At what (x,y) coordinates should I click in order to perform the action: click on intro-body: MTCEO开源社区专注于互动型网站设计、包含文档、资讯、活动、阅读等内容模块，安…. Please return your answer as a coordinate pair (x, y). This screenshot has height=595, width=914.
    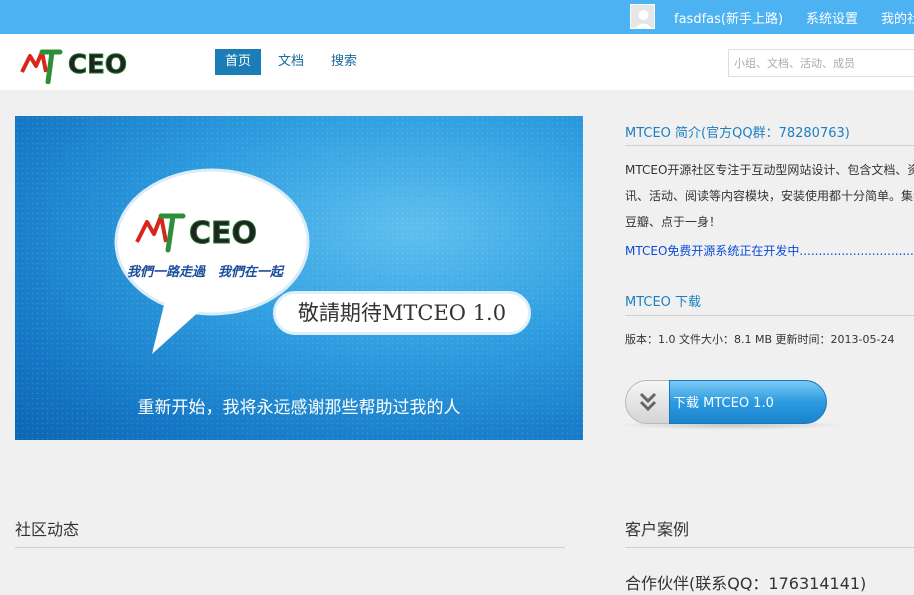
    Looking at the image, I should click on (769, 196).